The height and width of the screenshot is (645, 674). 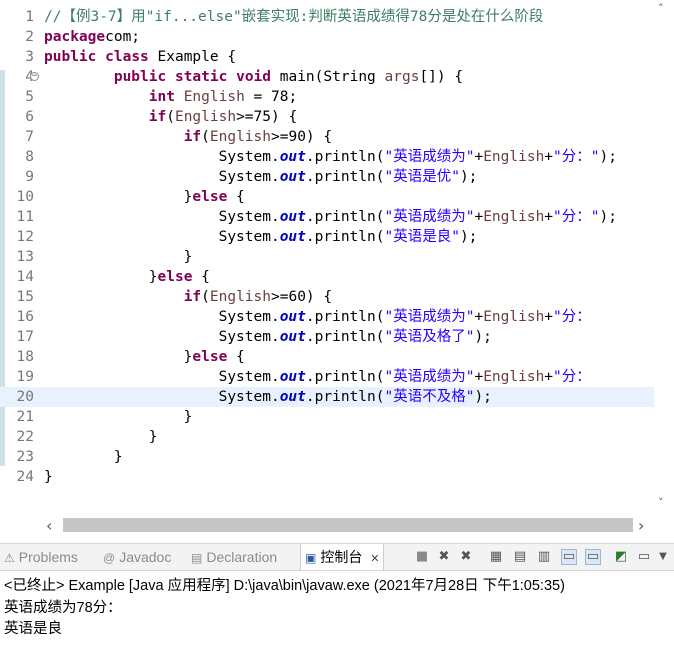 I want to click on tab-console-label: 控制台, so click(x=341, y=557).